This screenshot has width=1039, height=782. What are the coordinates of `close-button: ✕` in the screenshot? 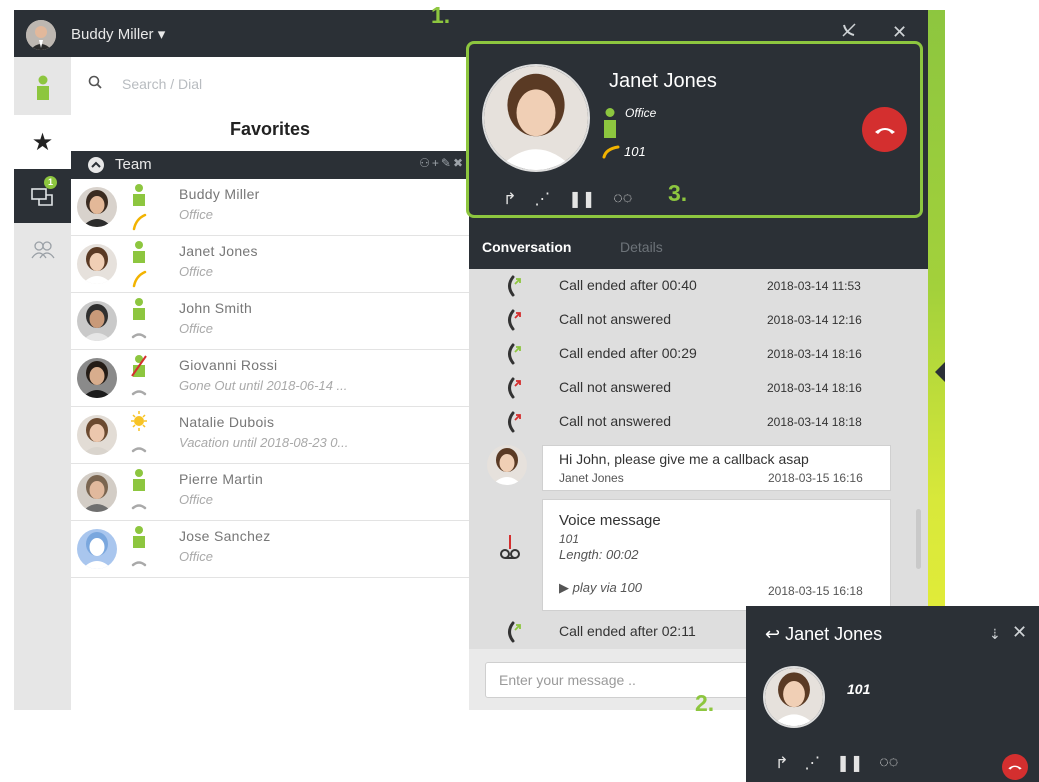 It's located at (899, 32).